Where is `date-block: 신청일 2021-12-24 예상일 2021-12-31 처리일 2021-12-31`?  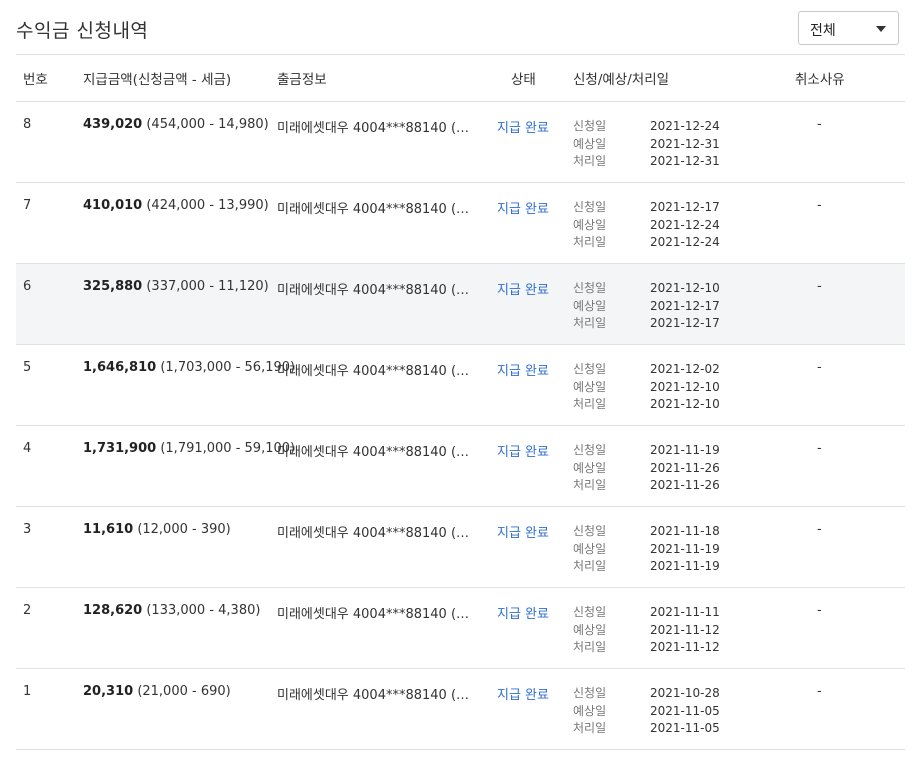
date-block: 신청일 2021-12-24 예상일 2021-12-31 처리일 2021-12-31 is located at coordinates (646, 144).